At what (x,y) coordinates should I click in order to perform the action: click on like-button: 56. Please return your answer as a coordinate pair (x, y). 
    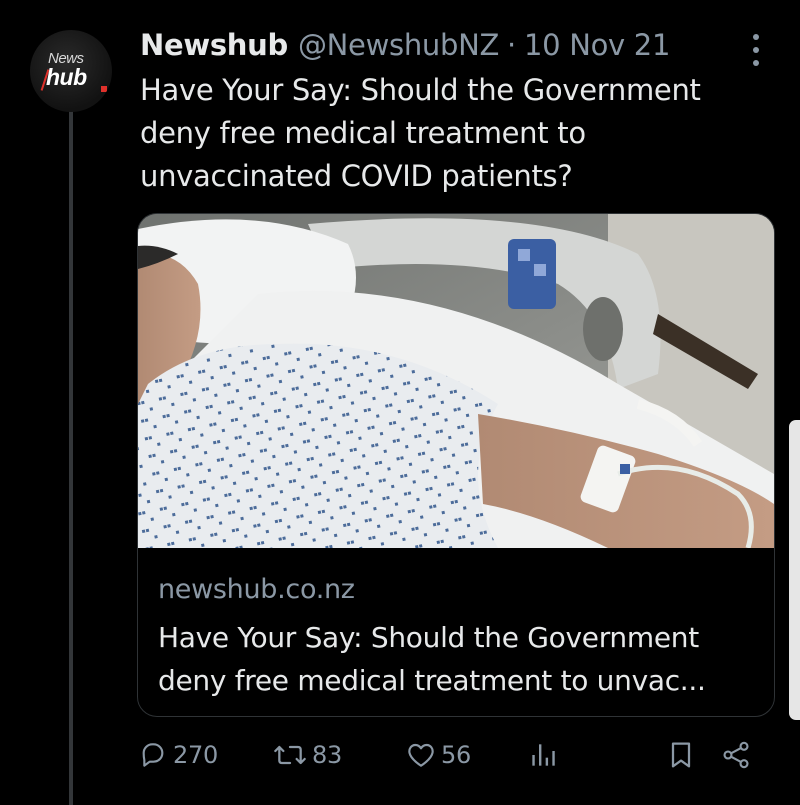
    Looking at the image, I should click on (438, 755).